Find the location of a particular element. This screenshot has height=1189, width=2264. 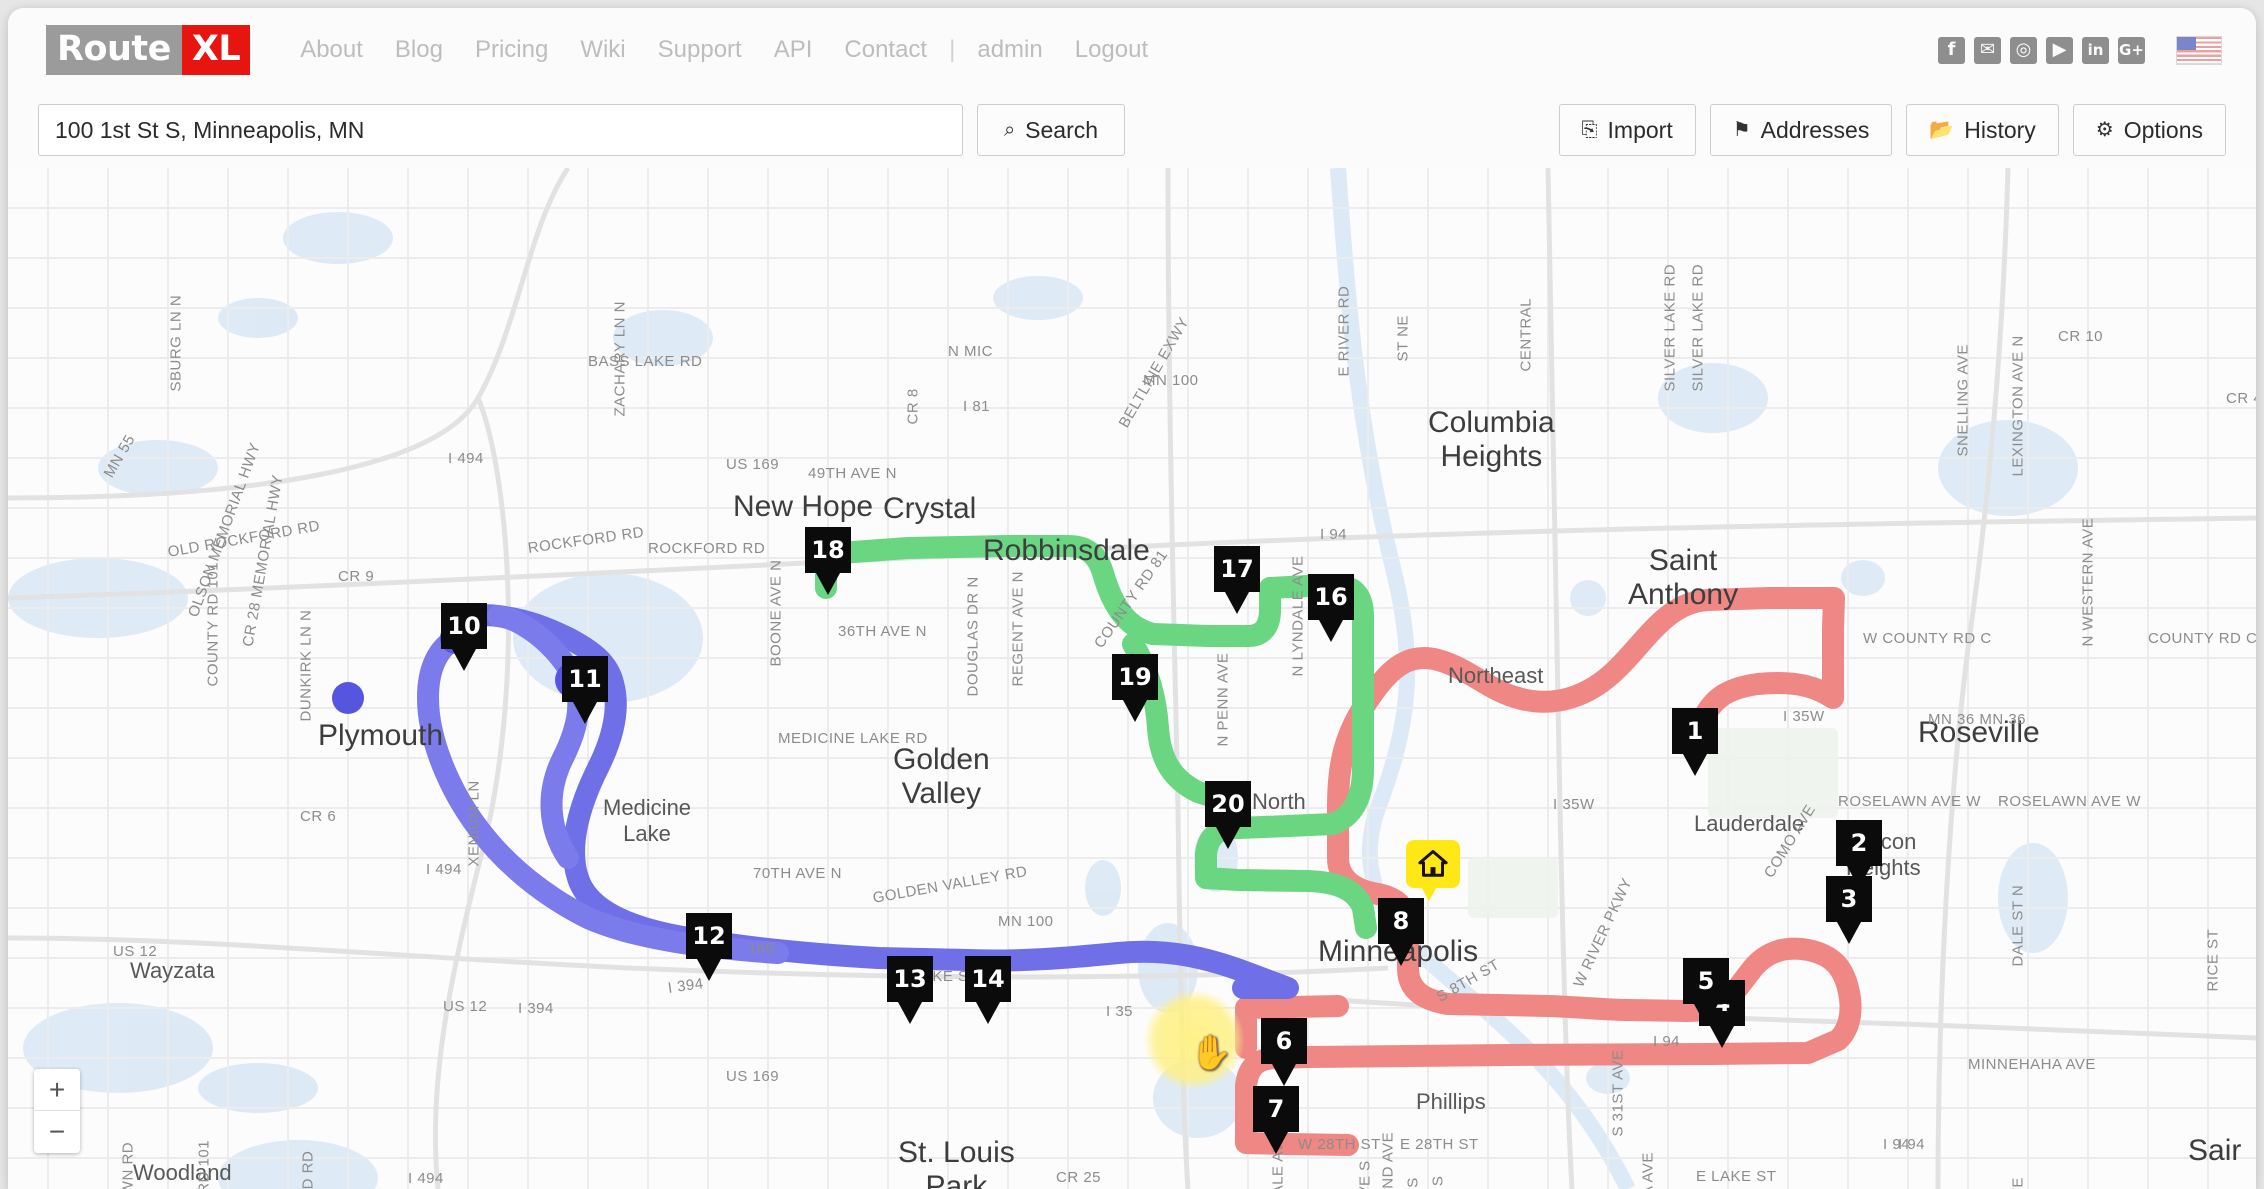

options-button: ⚙ Options is located at coordinates (2149, 130).